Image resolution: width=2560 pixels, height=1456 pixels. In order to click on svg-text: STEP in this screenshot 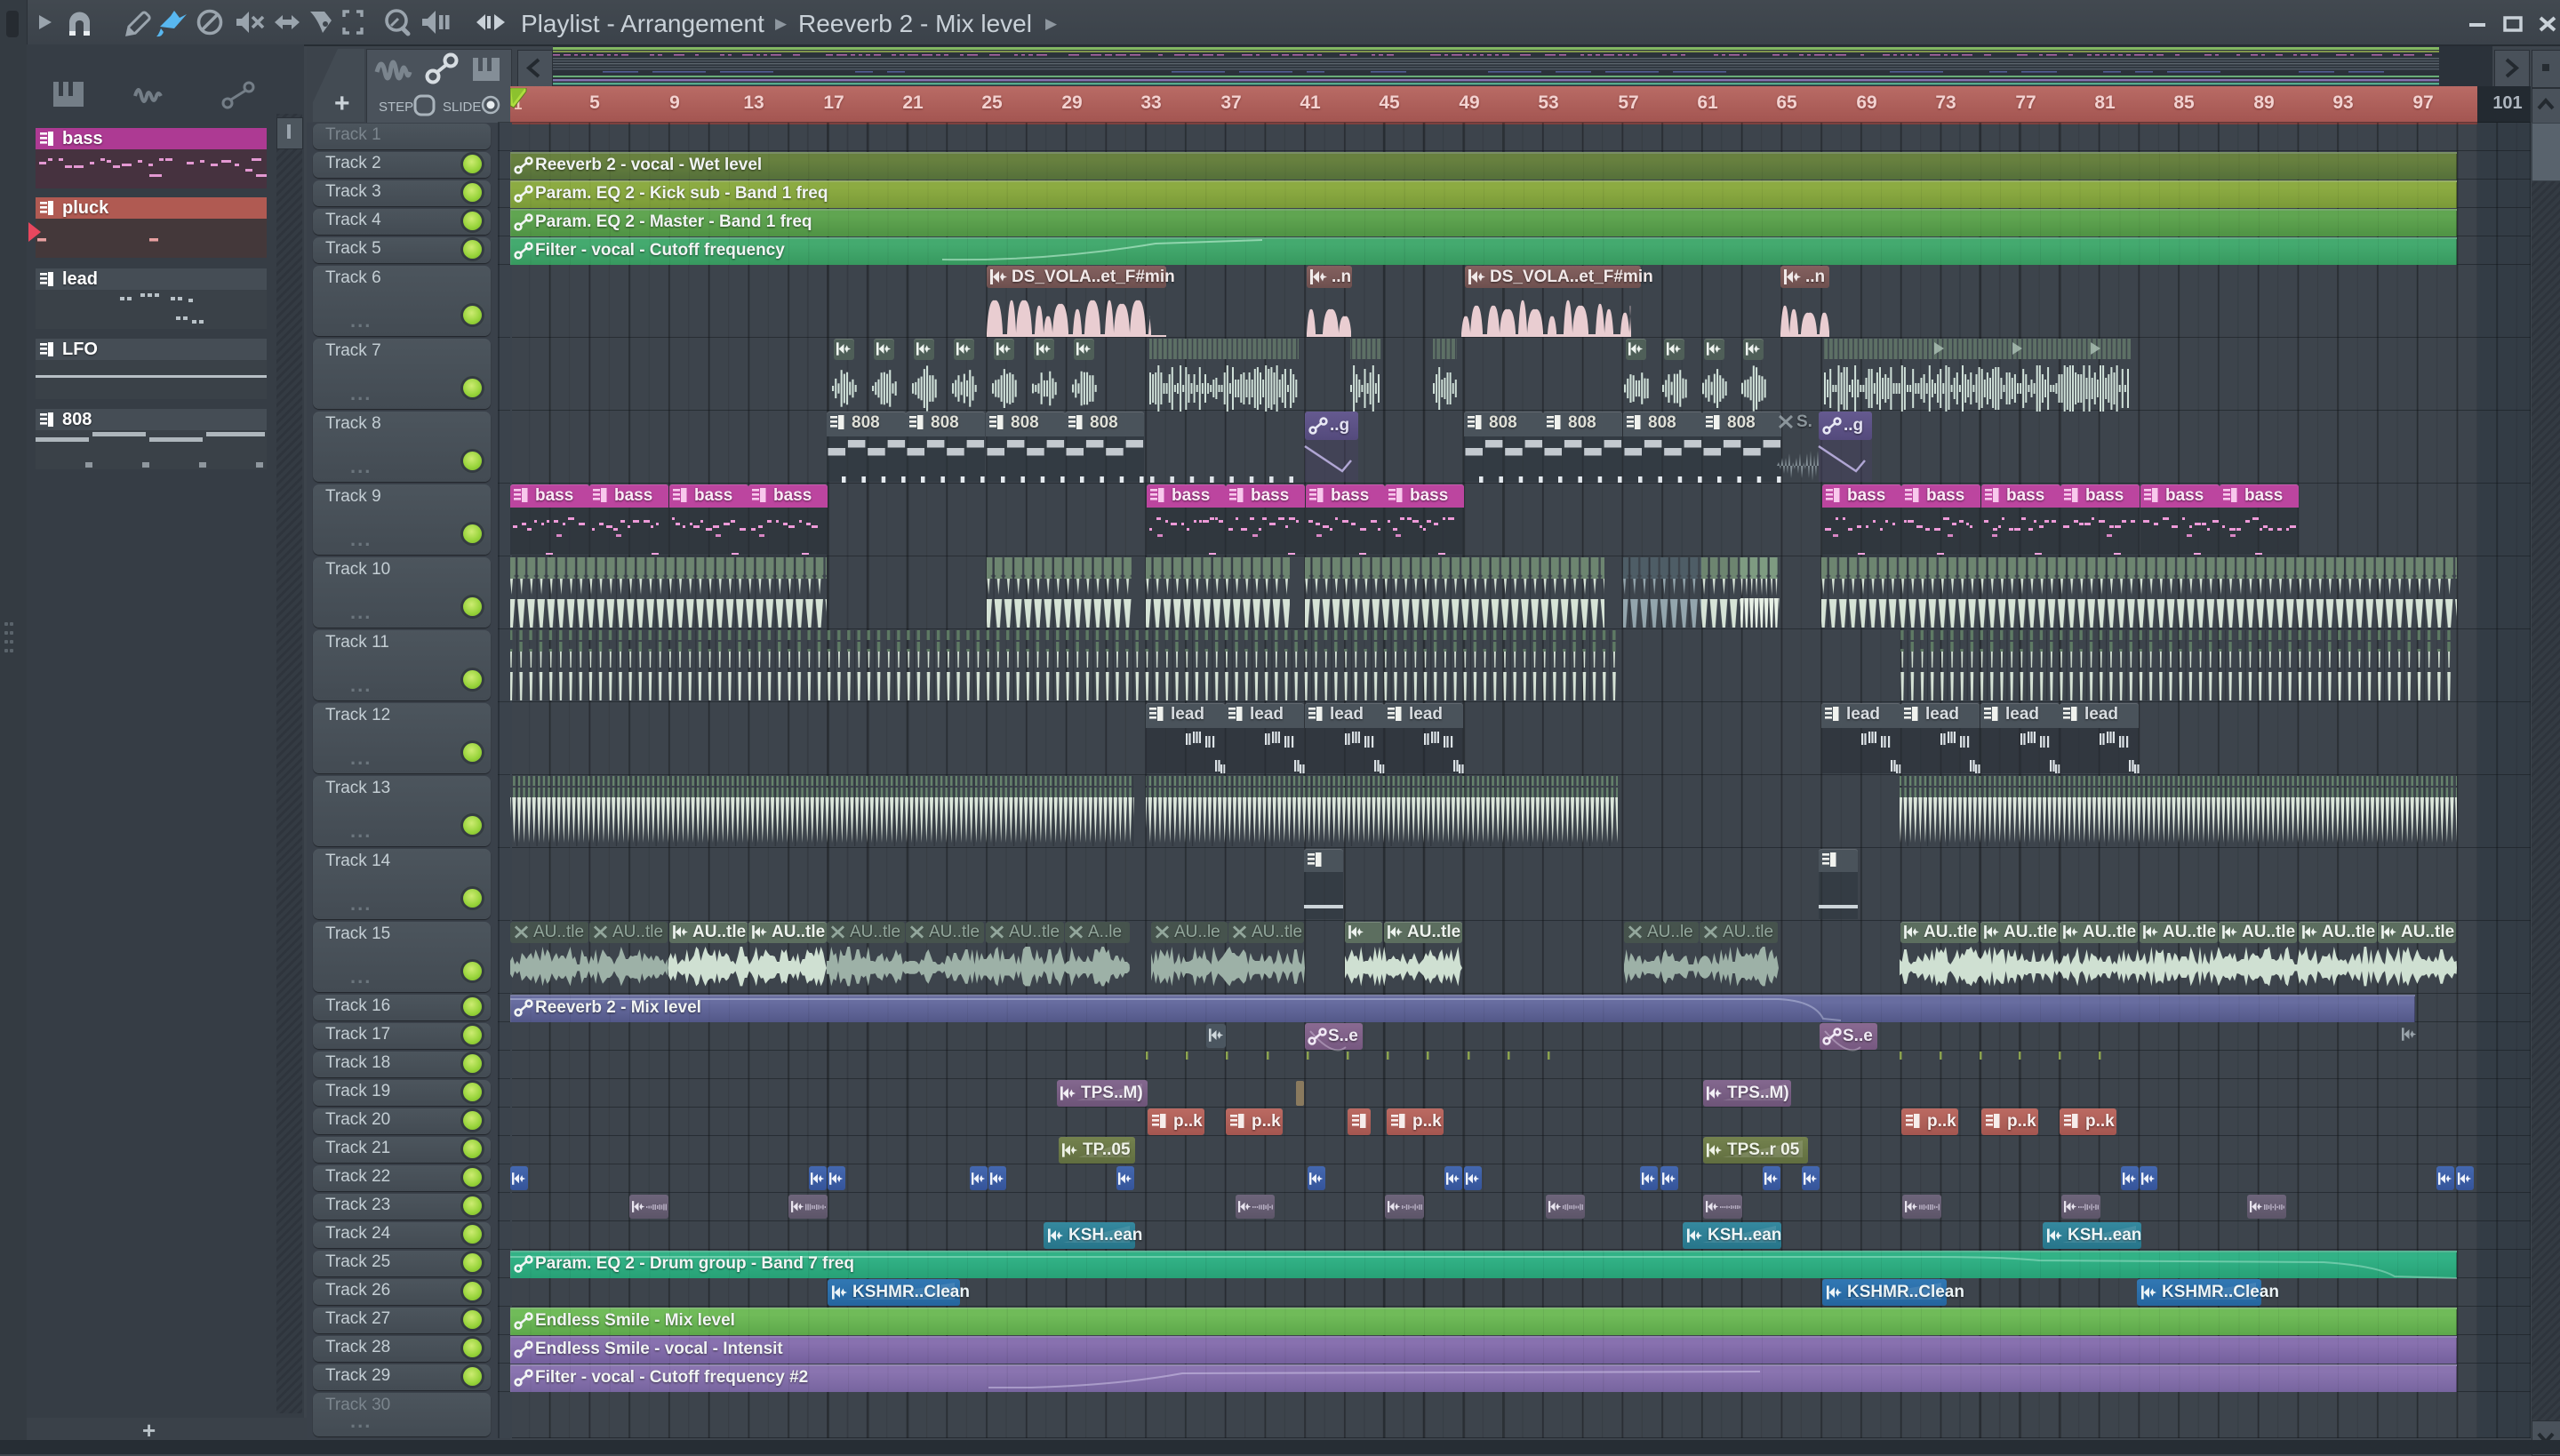, I will do `click(396, 107)`.